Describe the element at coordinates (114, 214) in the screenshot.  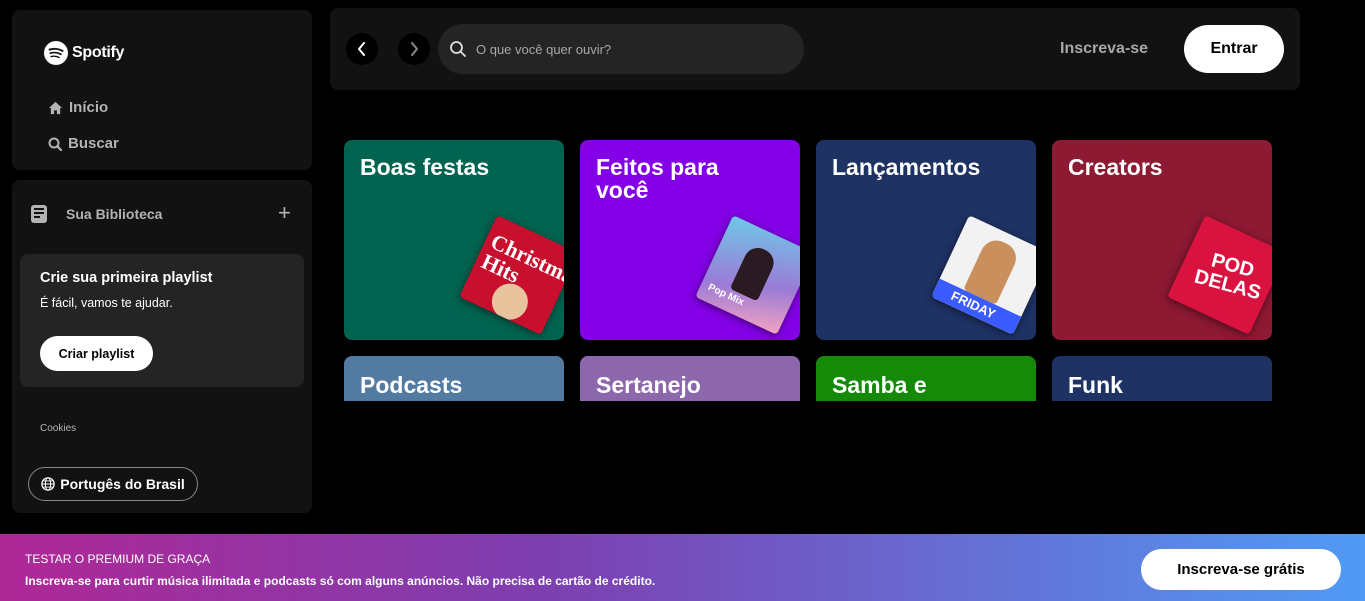
I see `library-title: Sua Biblioteca` at that location.